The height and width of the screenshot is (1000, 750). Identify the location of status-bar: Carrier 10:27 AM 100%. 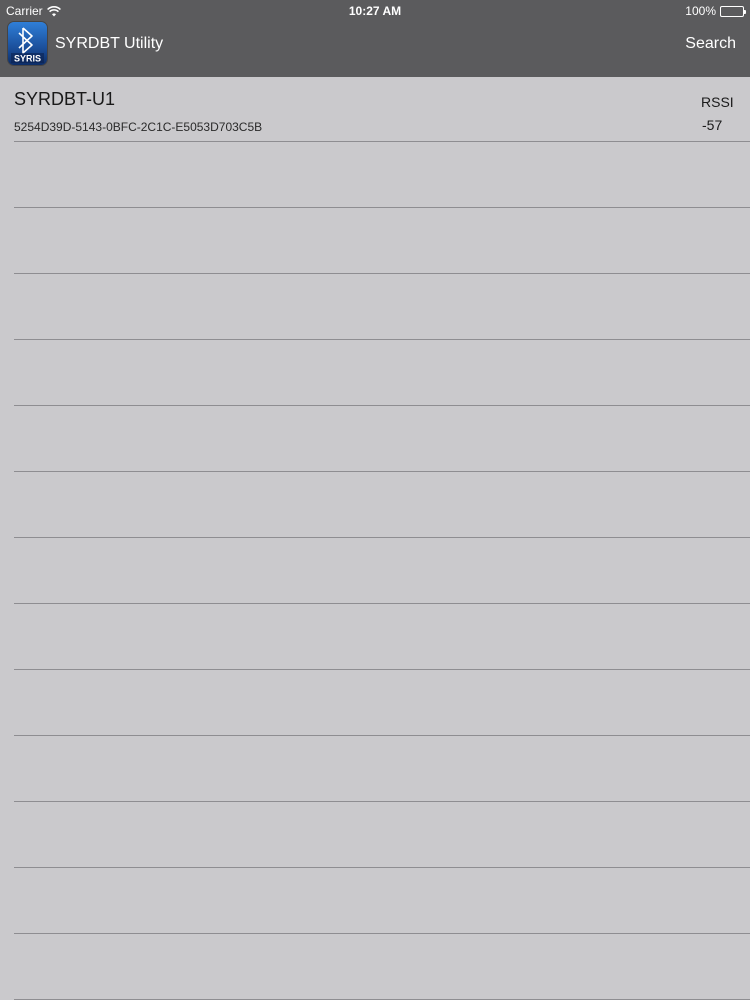
(375, 11).